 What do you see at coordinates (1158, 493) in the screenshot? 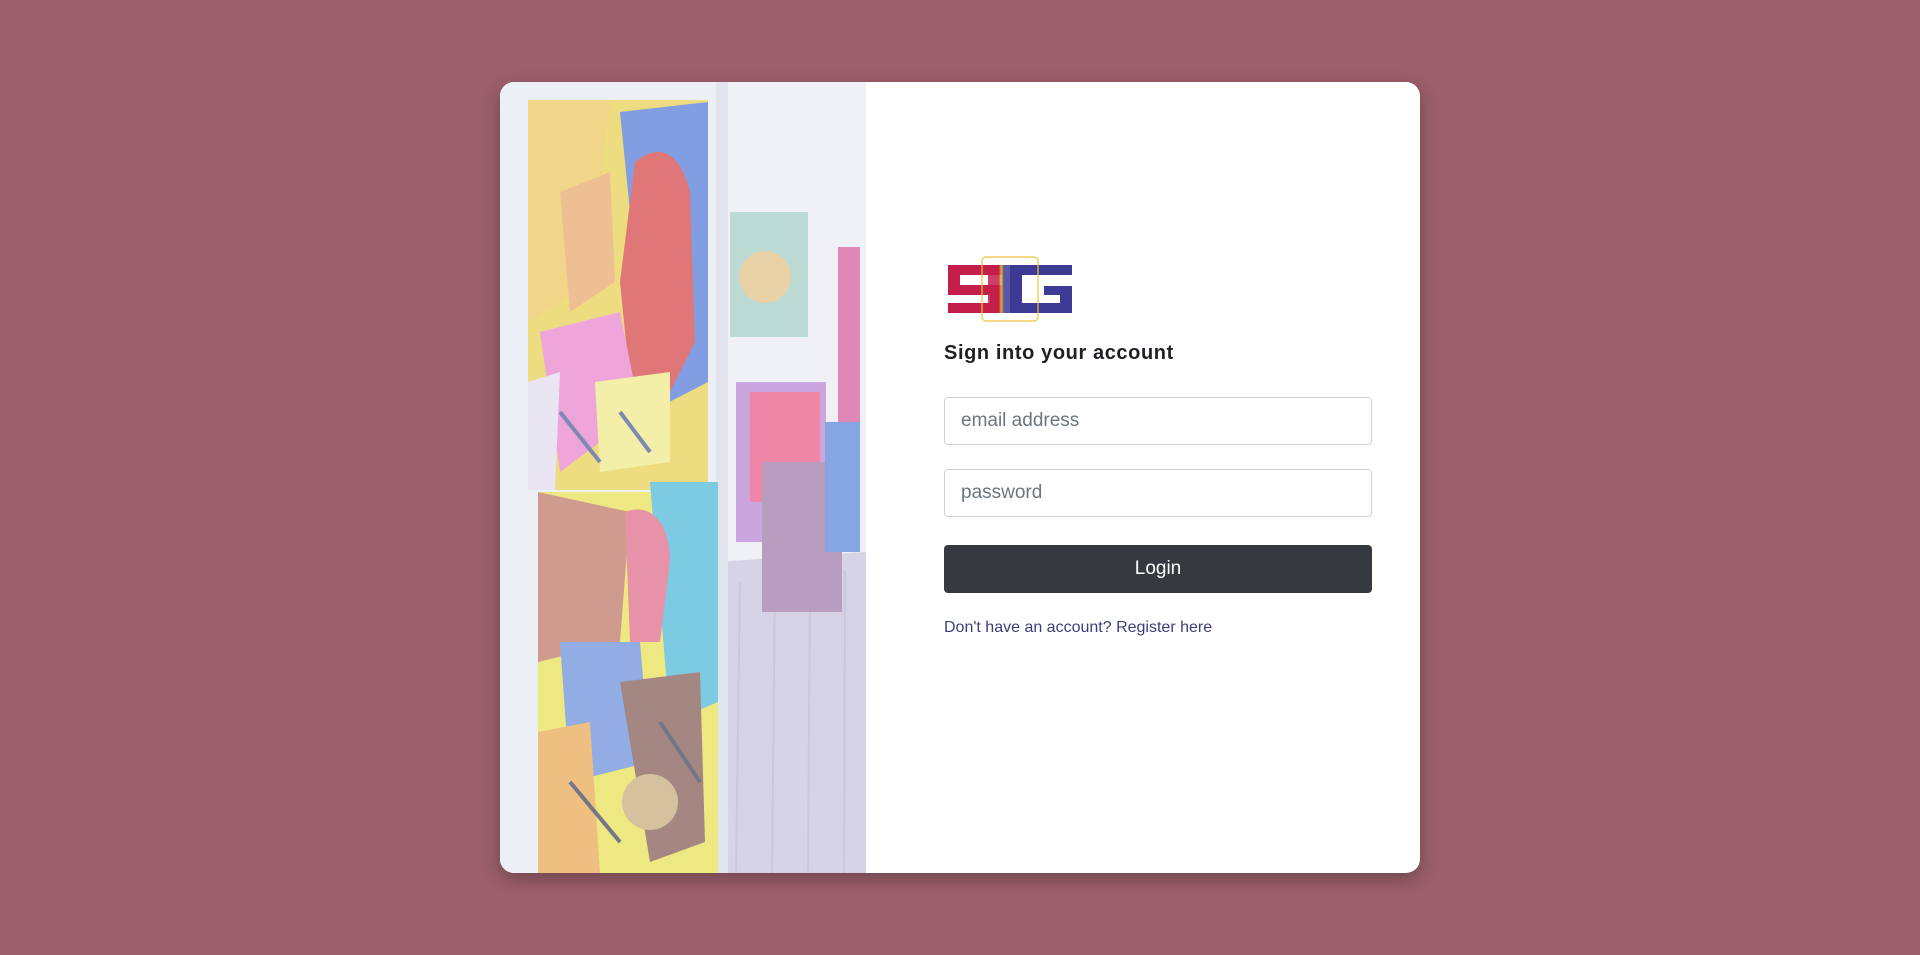
I see `password-field` at bounding box center [1158, 493].